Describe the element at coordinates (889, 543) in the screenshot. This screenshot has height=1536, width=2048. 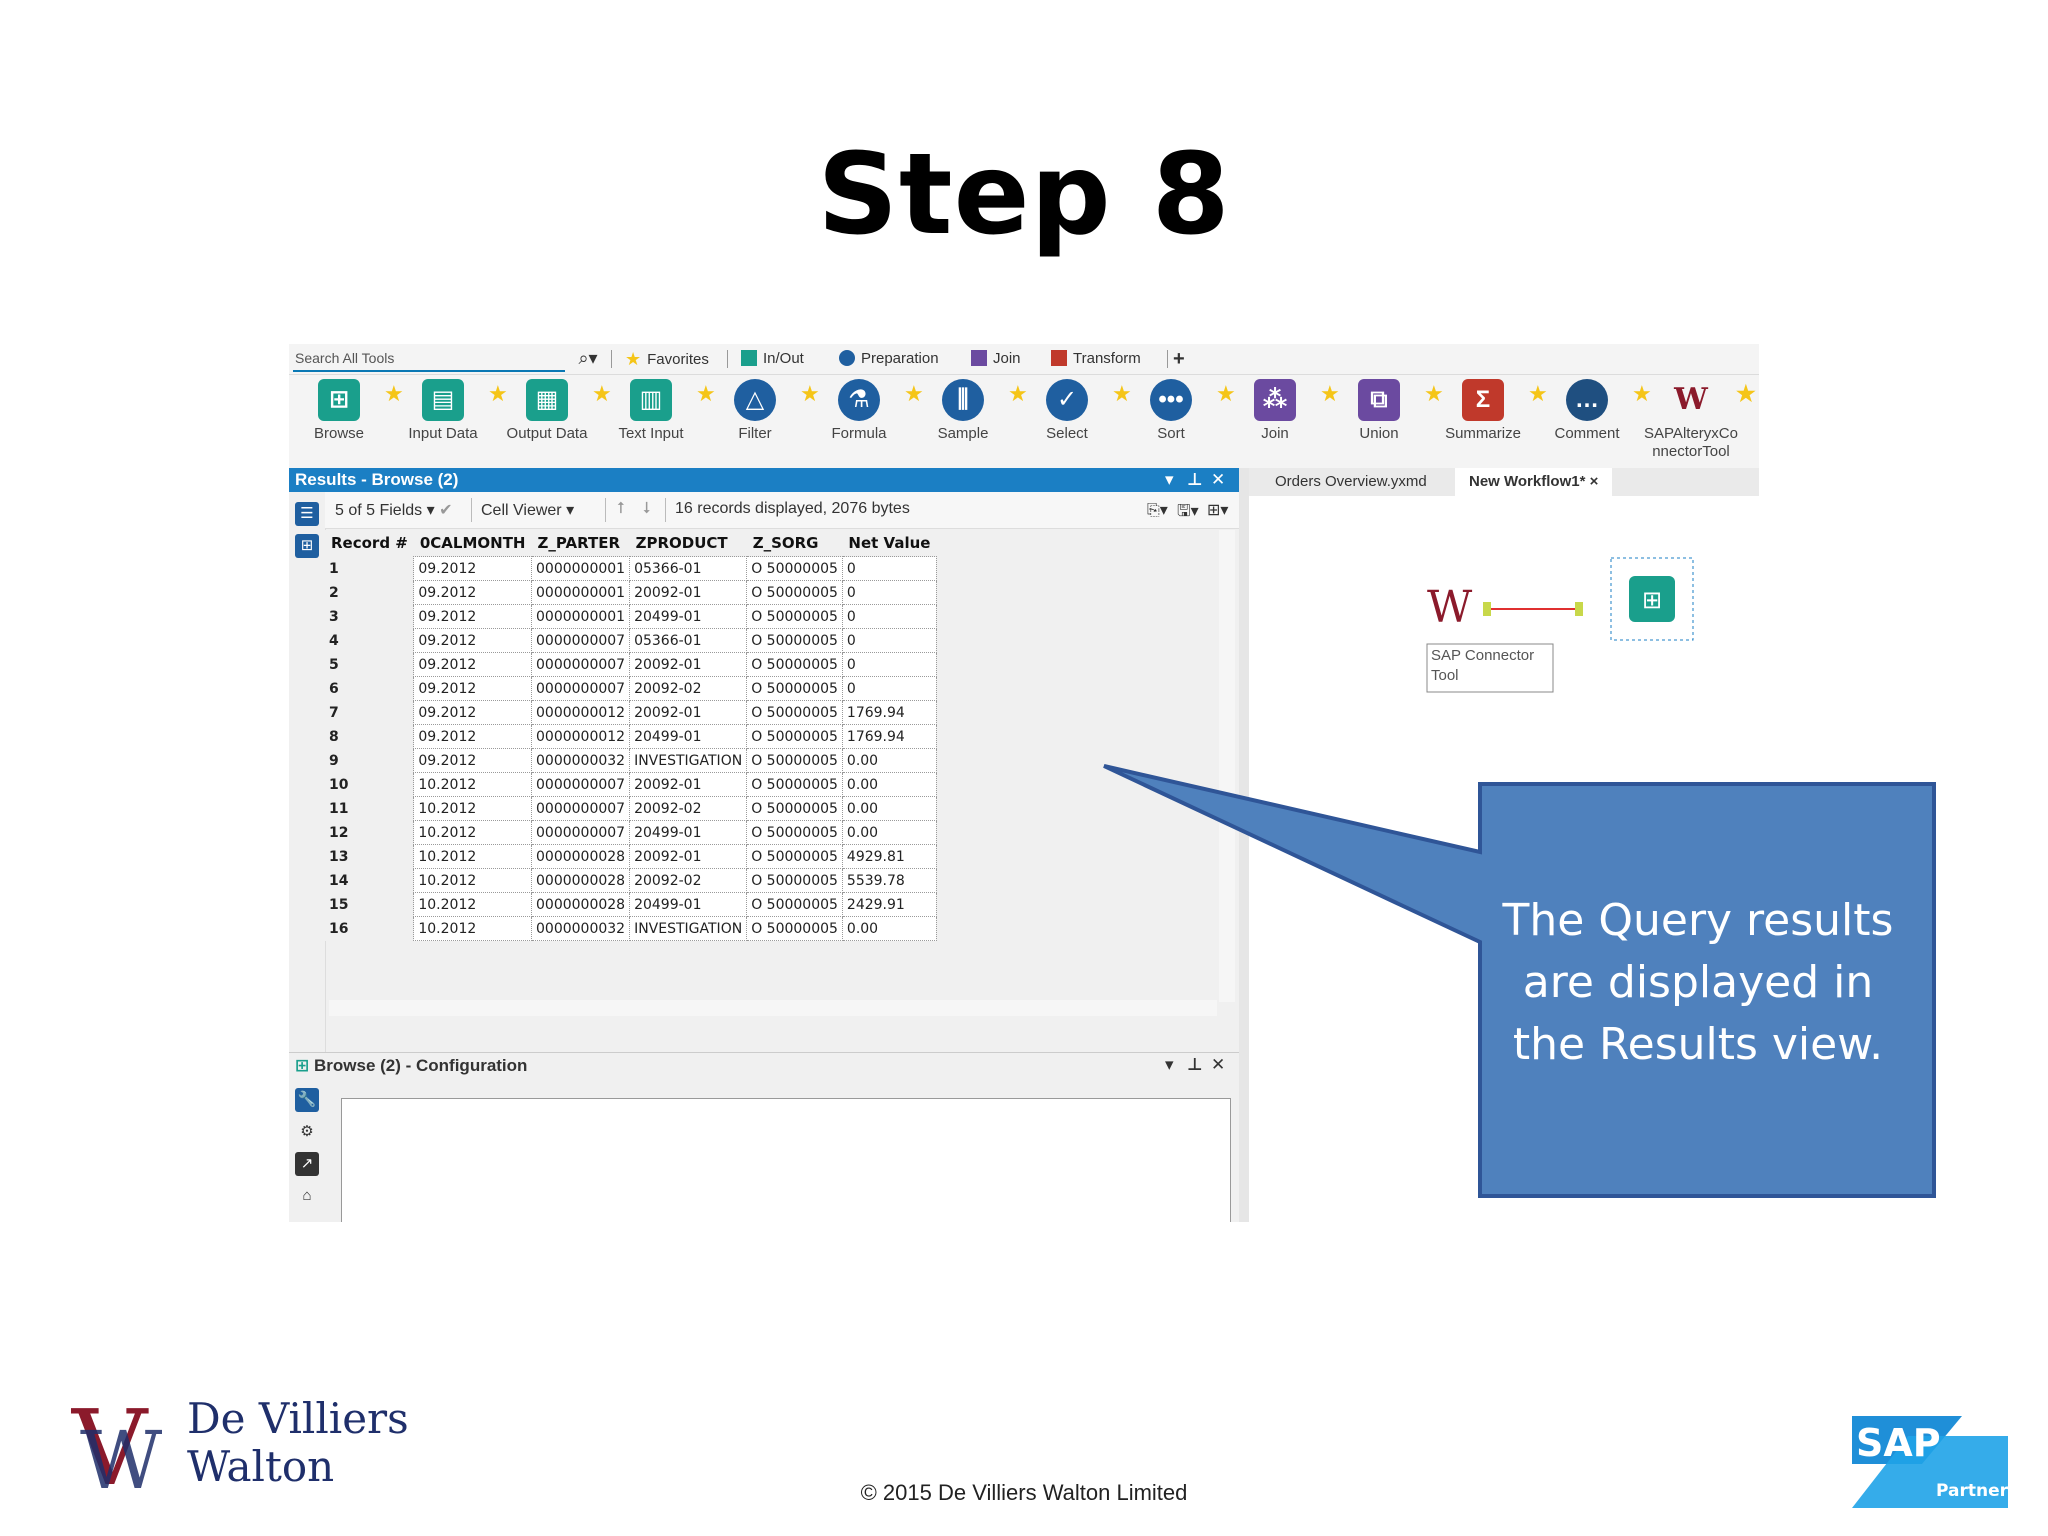
I see `column-header: Net Value` at that location.